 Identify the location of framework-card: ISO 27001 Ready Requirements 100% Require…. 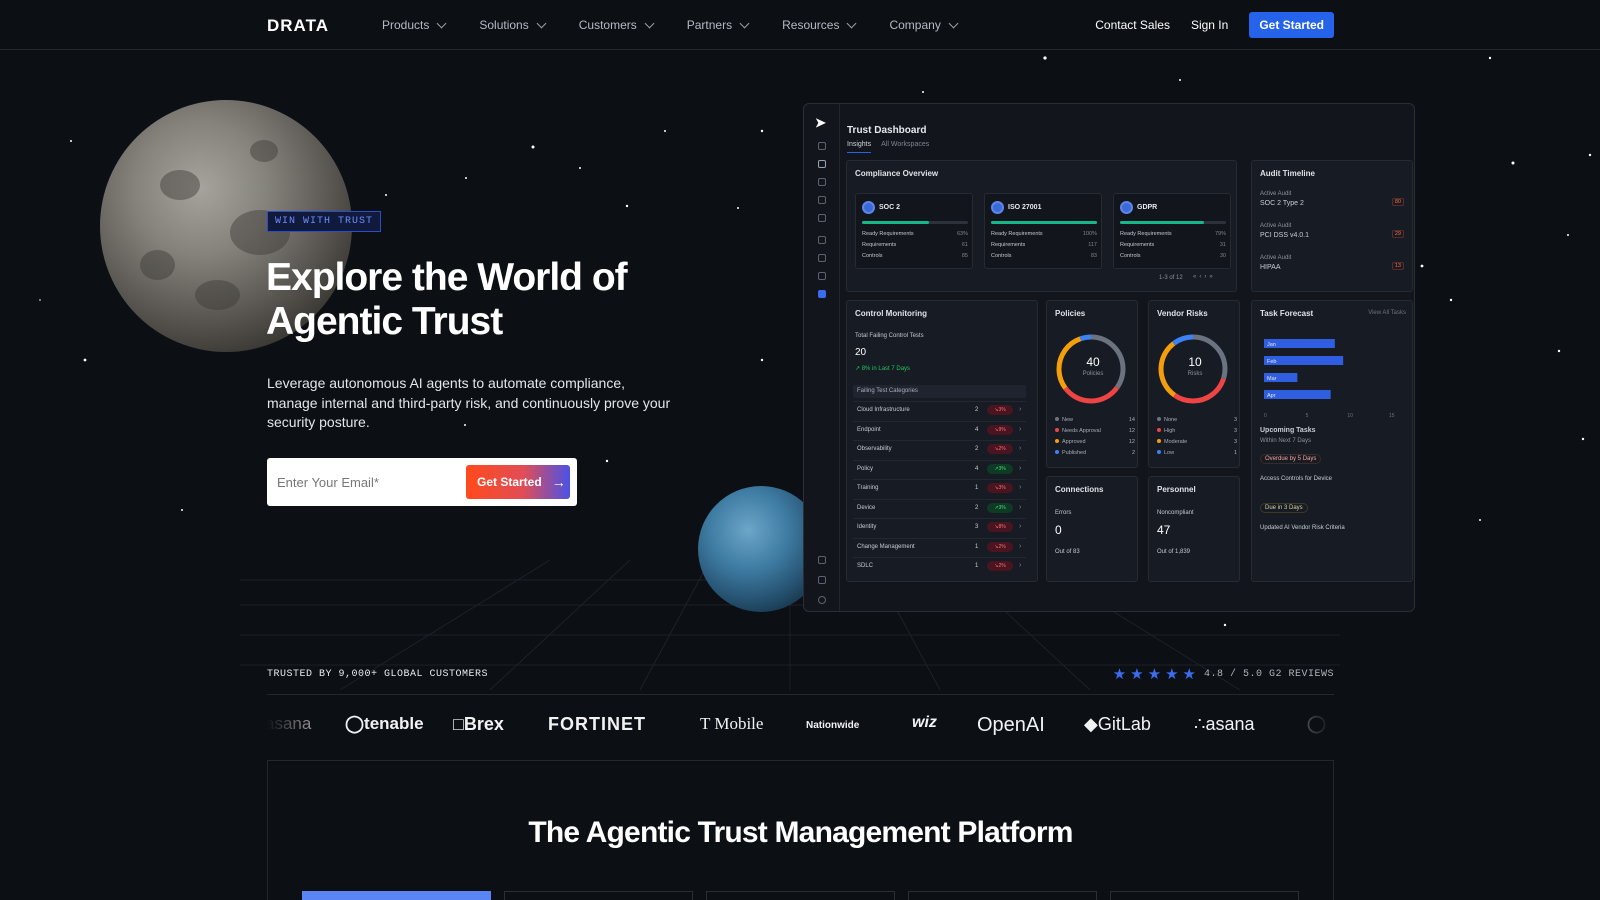
(1043, 231).